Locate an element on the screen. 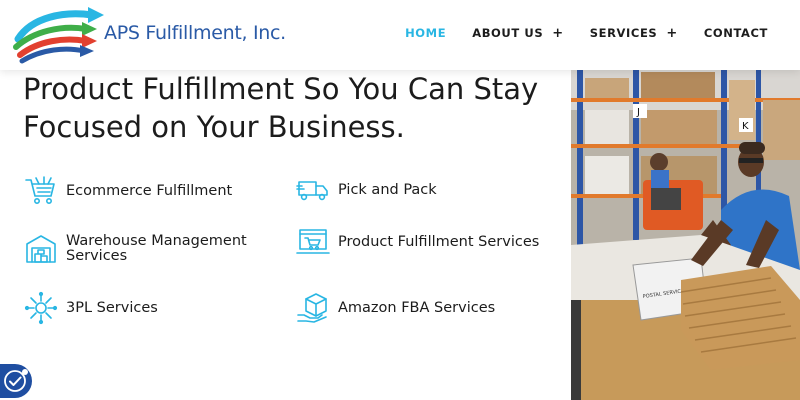 The width and height of the screenshot is (800, 400). service-ecommerce-fulfillment: Ecommerce Fulfillment is located at coordinates (128, 191).